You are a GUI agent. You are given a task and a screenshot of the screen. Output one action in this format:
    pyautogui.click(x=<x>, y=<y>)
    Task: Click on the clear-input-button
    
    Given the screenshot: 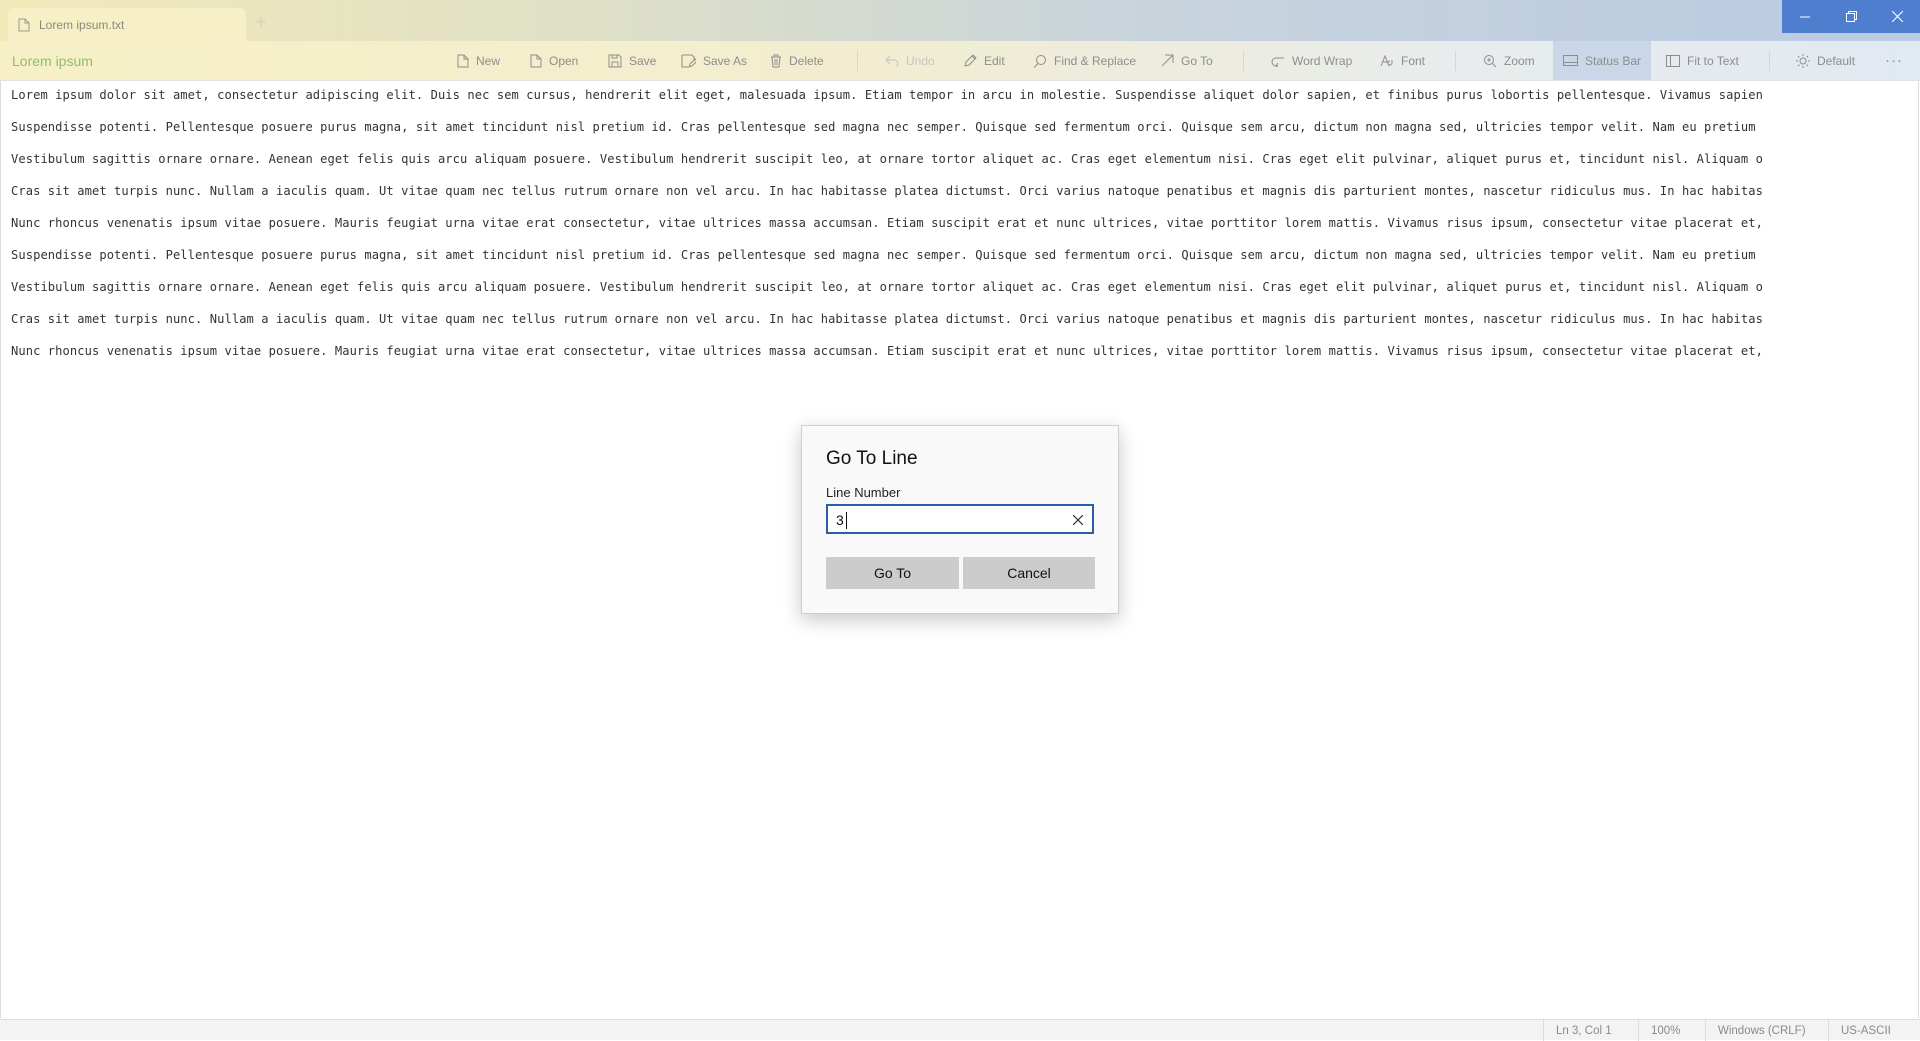 What is the action you would take?
    pyautogui.click(x=1078, y=520)
    